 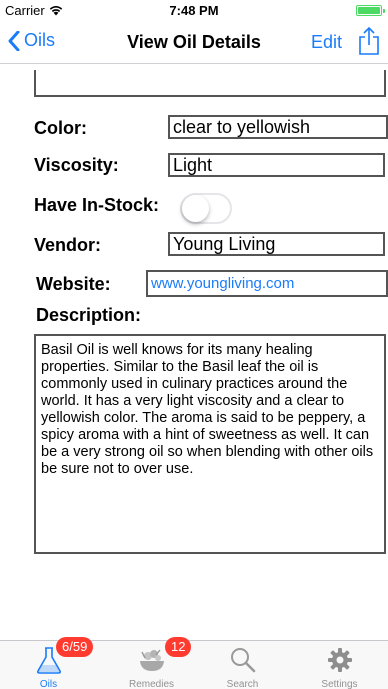 What do you see at coordinates (242, 660) in the screenshot?
I see `search-icon` at bounding box center [242, 660].